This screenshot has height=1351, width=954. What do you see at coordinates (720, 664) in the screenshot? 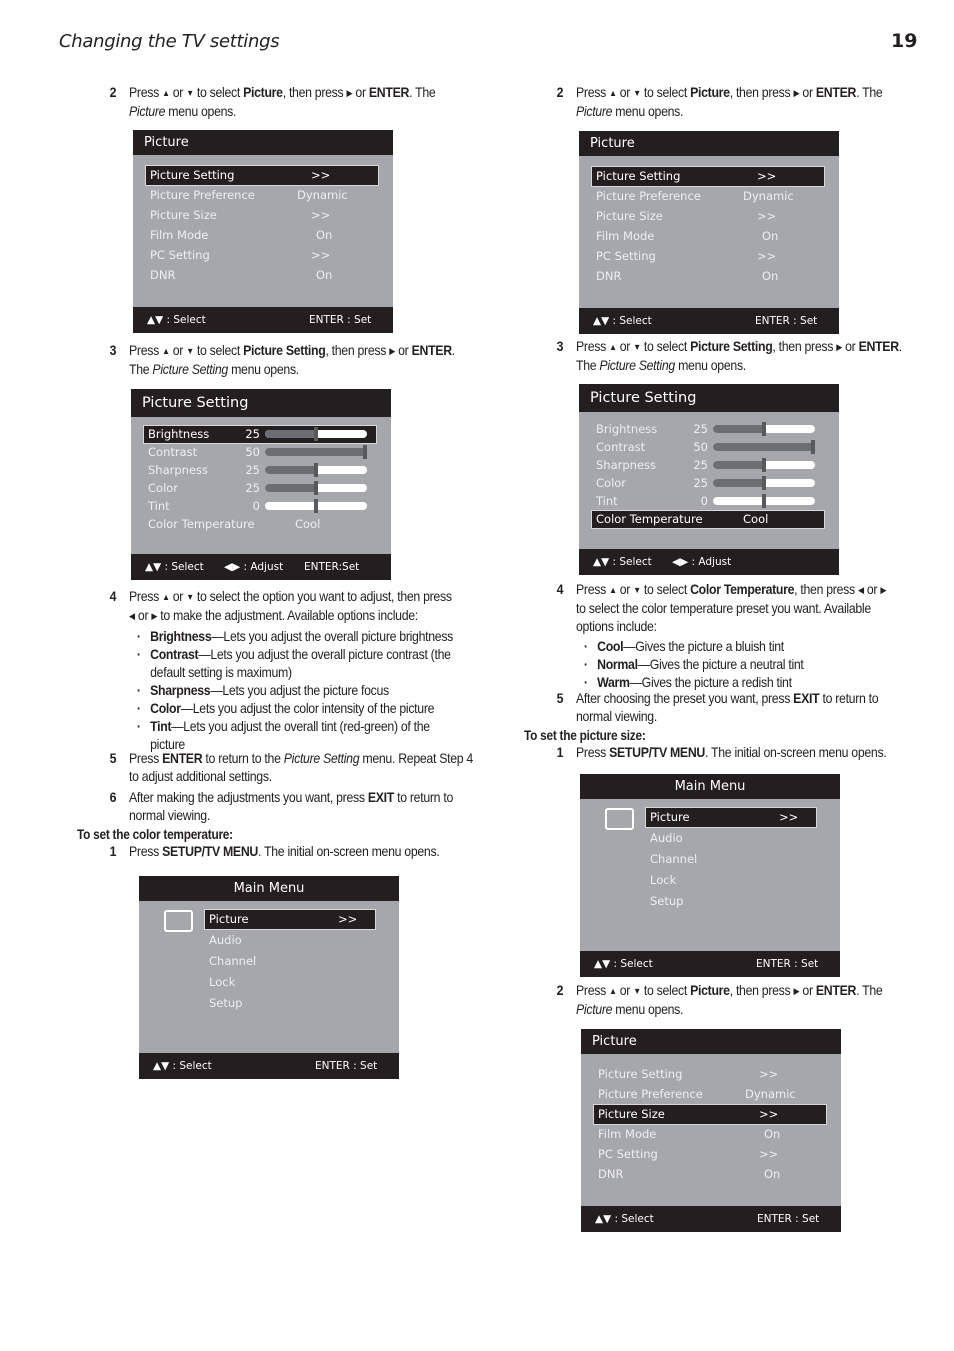
I see `option-description: —Gives the picture a neutral tint` at bounding box center [720, 664].